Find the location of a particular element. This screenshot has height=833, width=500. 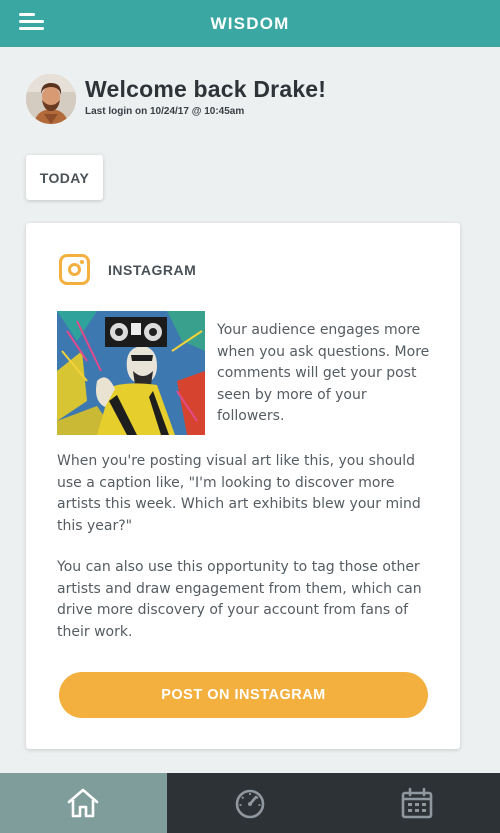

post-on-instagram-button: POST ON INSTAGRAM is located at coordinates (243, 695).